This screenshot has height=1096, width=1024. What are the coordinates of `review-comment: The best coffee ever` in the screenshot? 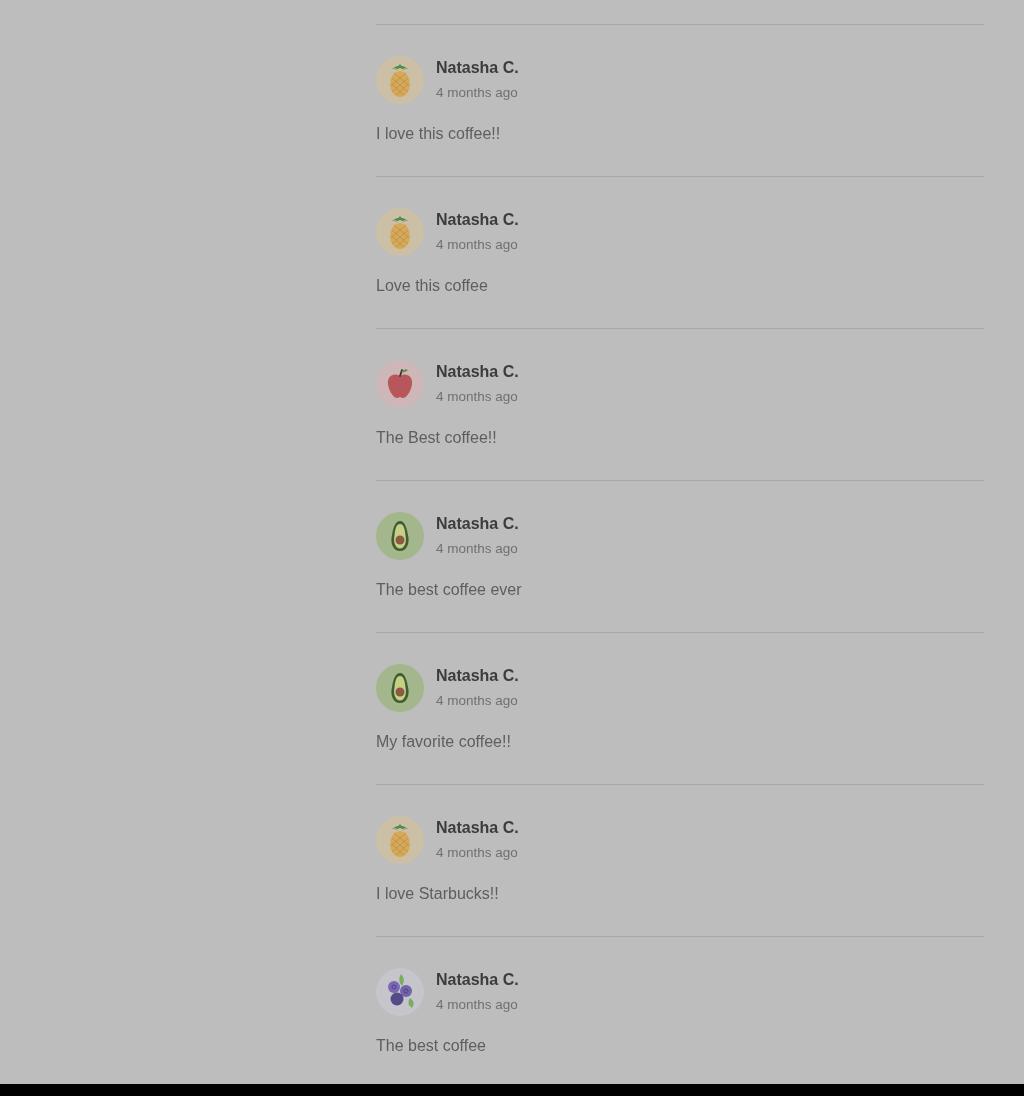 It's located at (449, 590).